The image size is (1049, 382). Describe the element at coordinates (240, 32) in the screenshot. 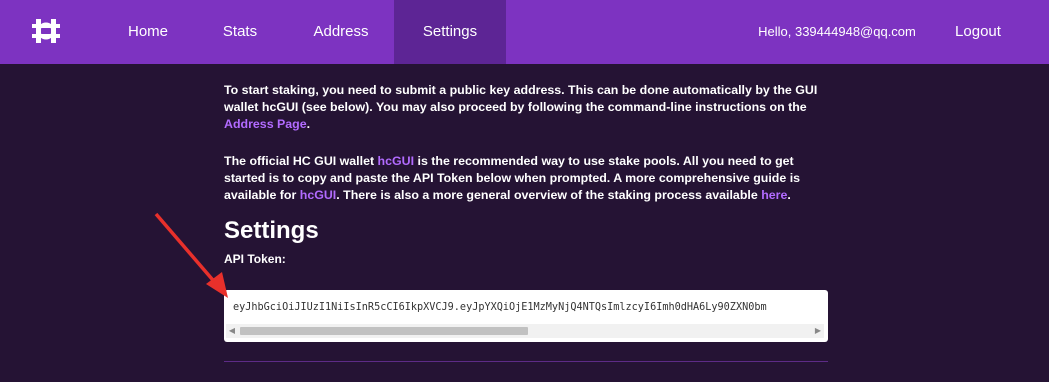

I see `nav-stats-link: Stats` at that location.